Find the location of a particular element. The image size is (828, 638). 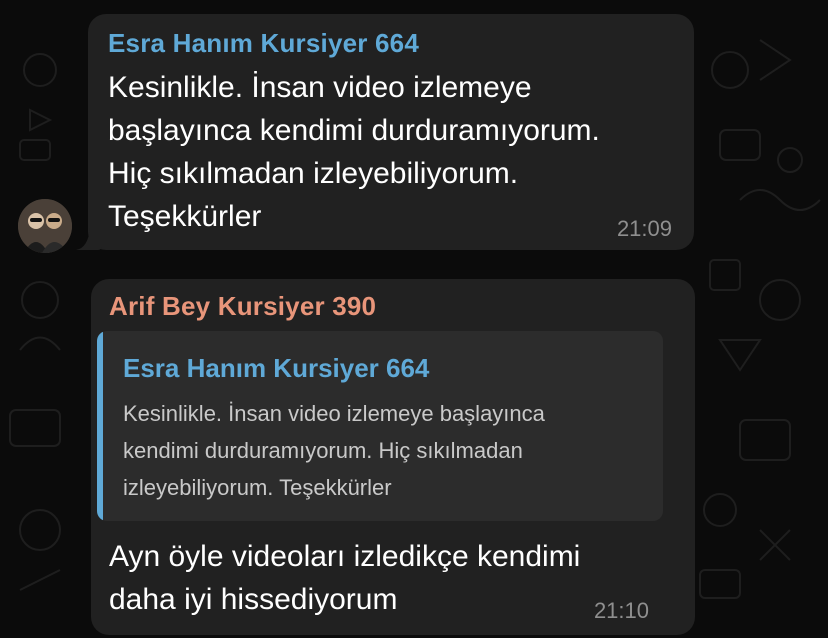

quoted-line: kendimi durduramıyorum. Hiç sıkılmadan is located at coordinates (323, 450).